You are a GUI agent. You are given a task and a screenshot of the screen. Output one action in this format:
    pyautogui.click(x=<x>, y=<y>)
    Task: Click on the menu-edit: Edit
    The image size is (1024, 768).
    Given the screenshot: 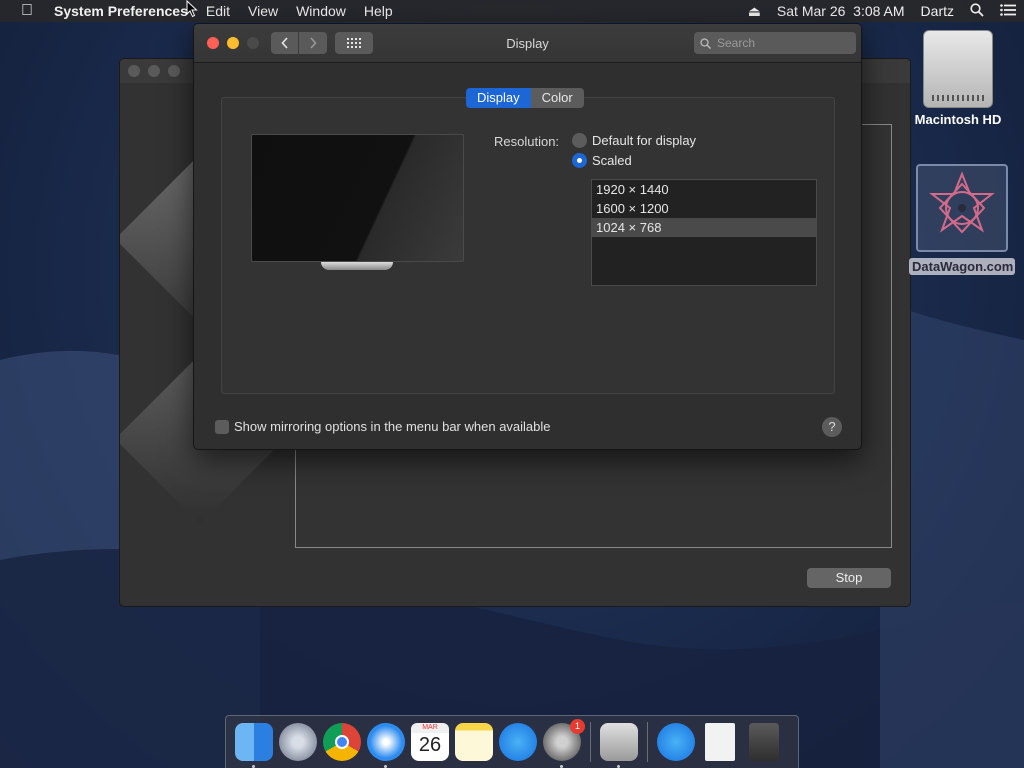 What is the action you would take?
    pyautogui.click(x=218, y=11)
    